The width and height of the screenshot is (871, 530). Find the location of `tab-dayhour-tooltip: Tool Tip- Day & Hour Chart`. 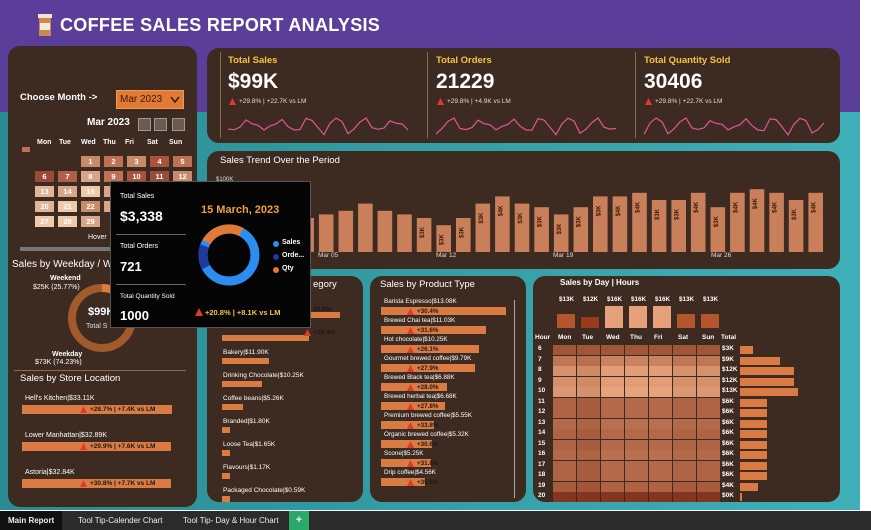

tab-dayhour-tooltip: Tool Tip- Day & Hour Chart is located at coordinates (231, 520).